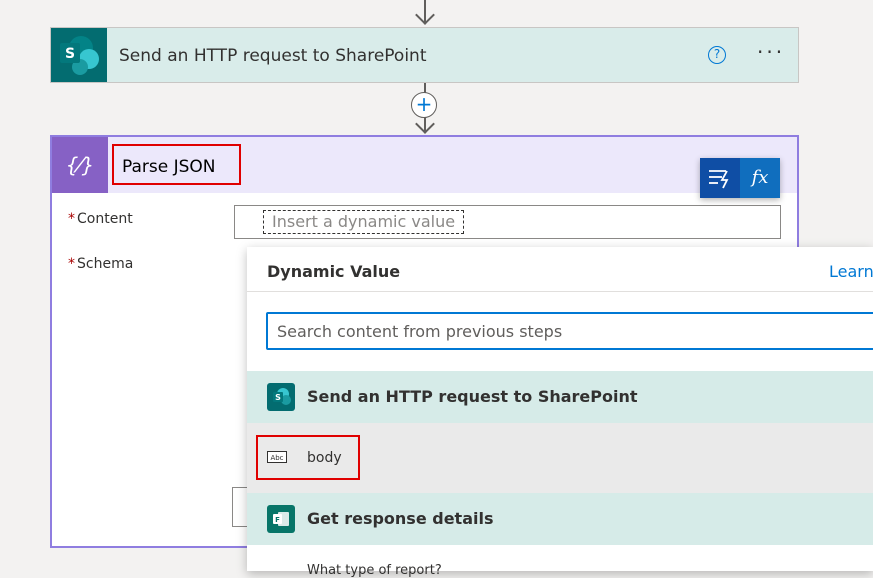 This screenshot has width=873, height=578. What do you see at coordinates (760, 178) in the screenshot?
I see `expression-fx-button: fx` at bounding box center [760, 178].